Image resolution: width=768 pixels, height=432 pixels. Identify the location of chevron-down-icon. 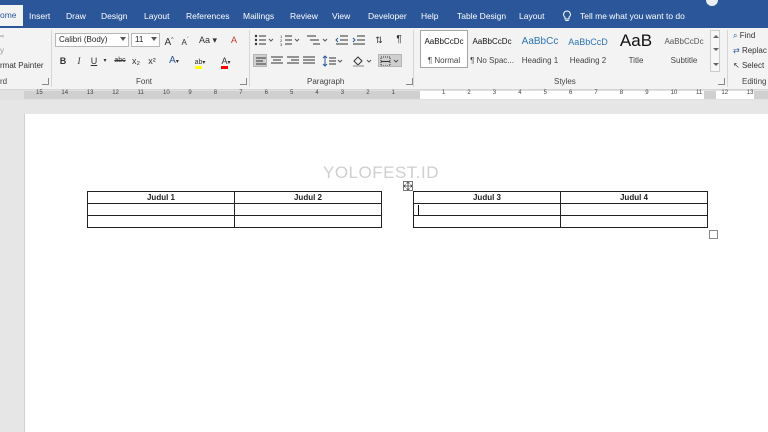
(716, 49).